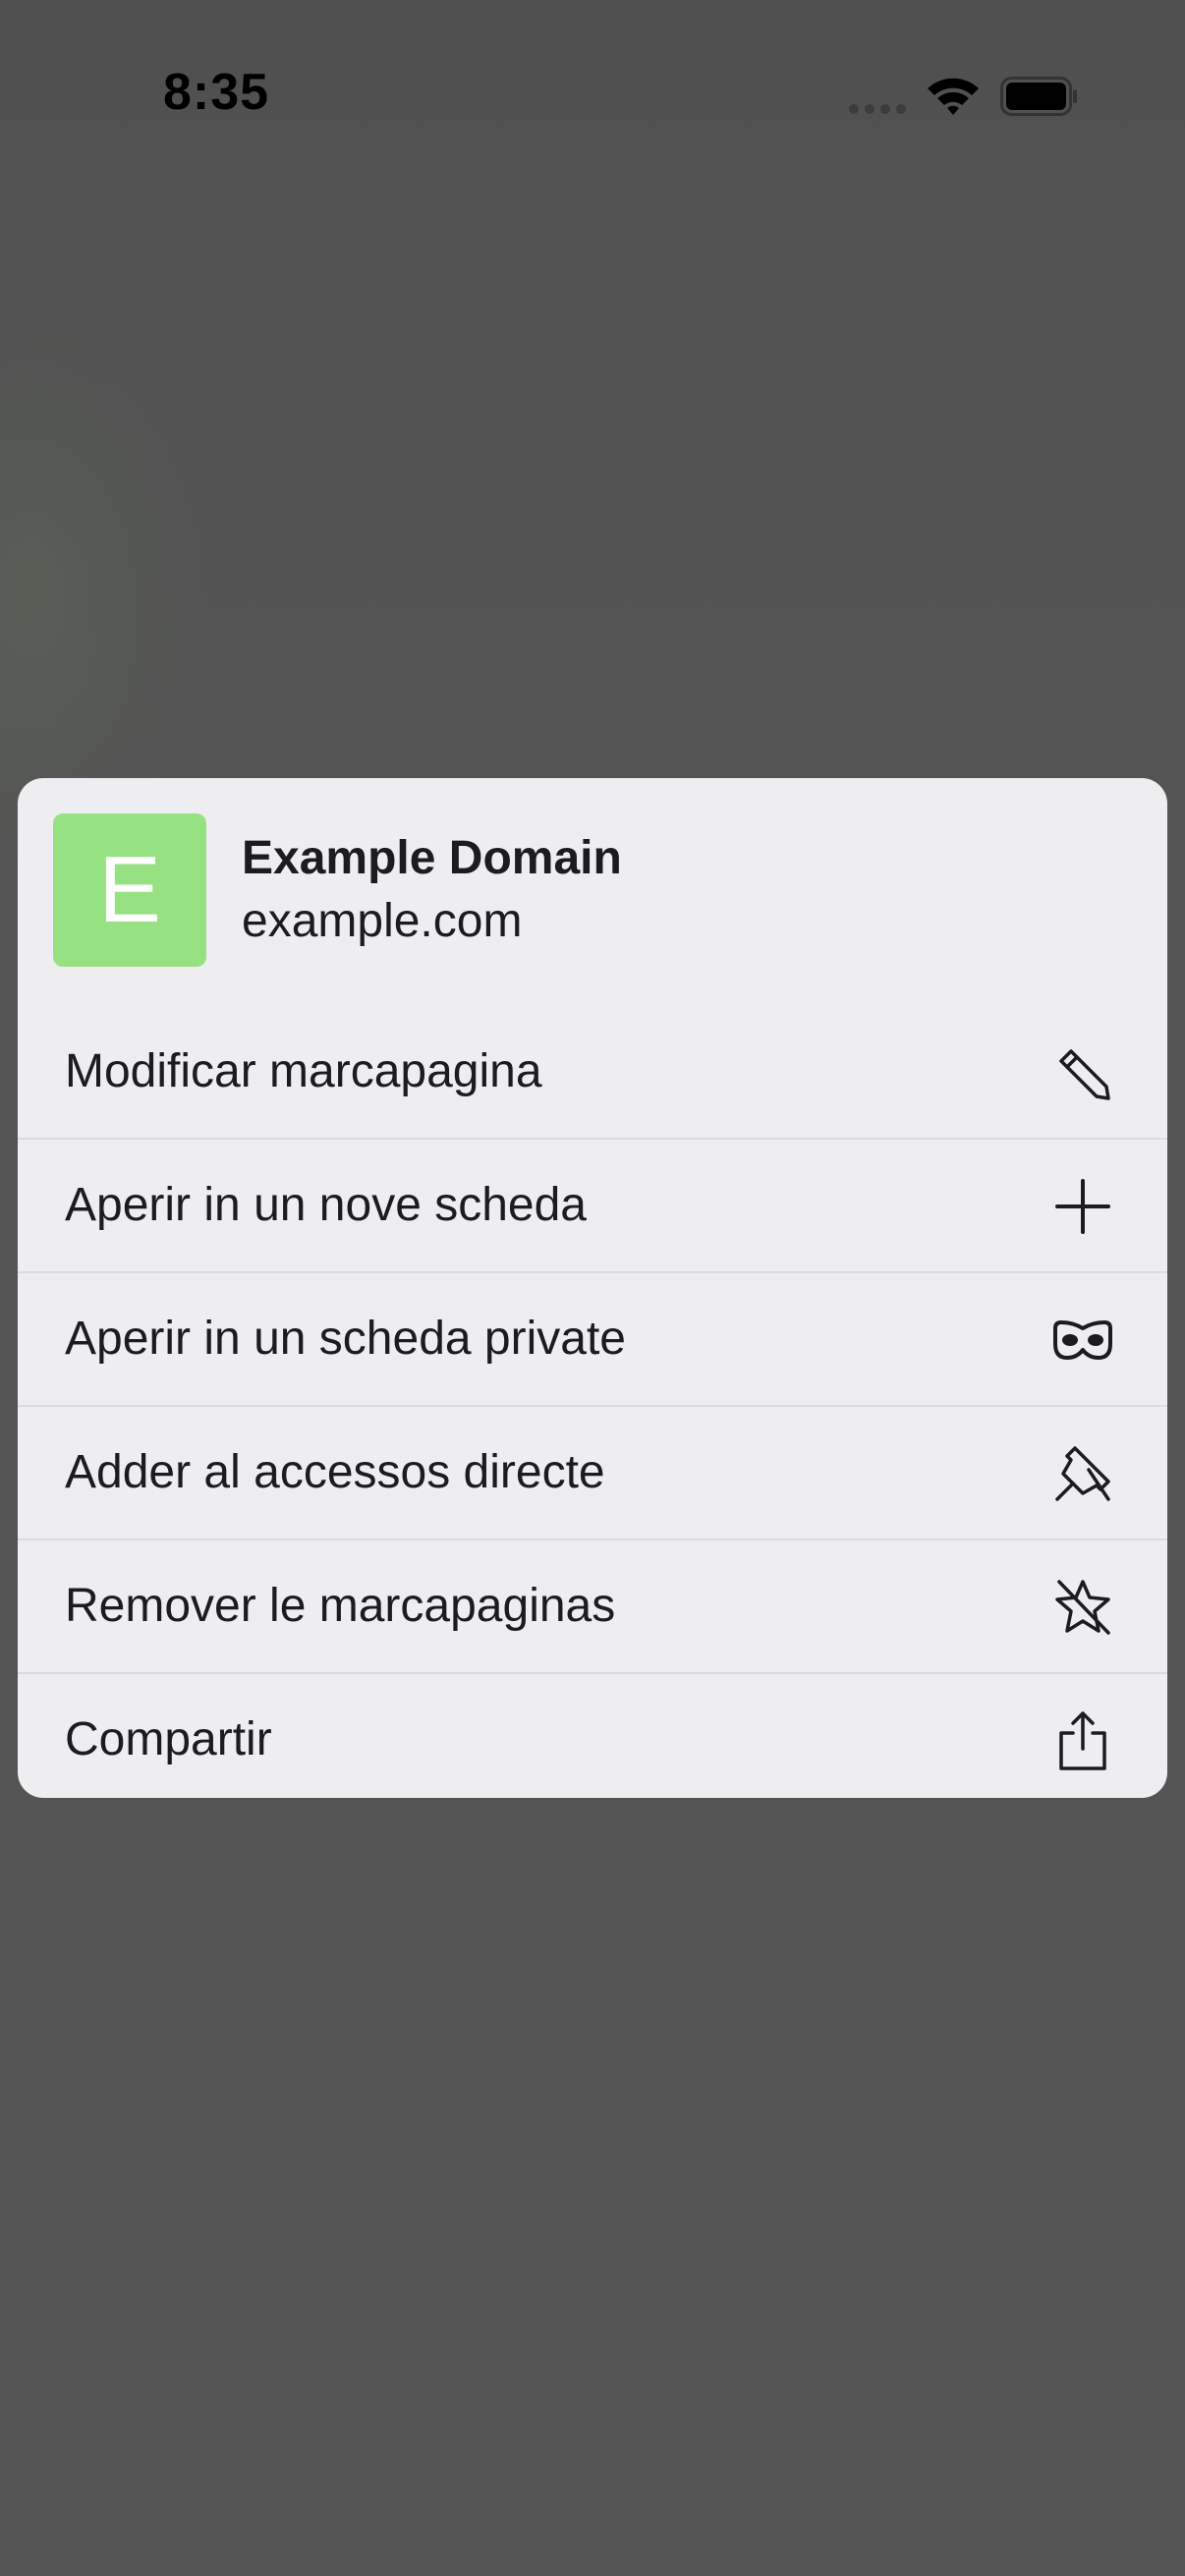 The image size is (1185, 2576). I want to click on private-mask-icon, so click(1083, 1340).